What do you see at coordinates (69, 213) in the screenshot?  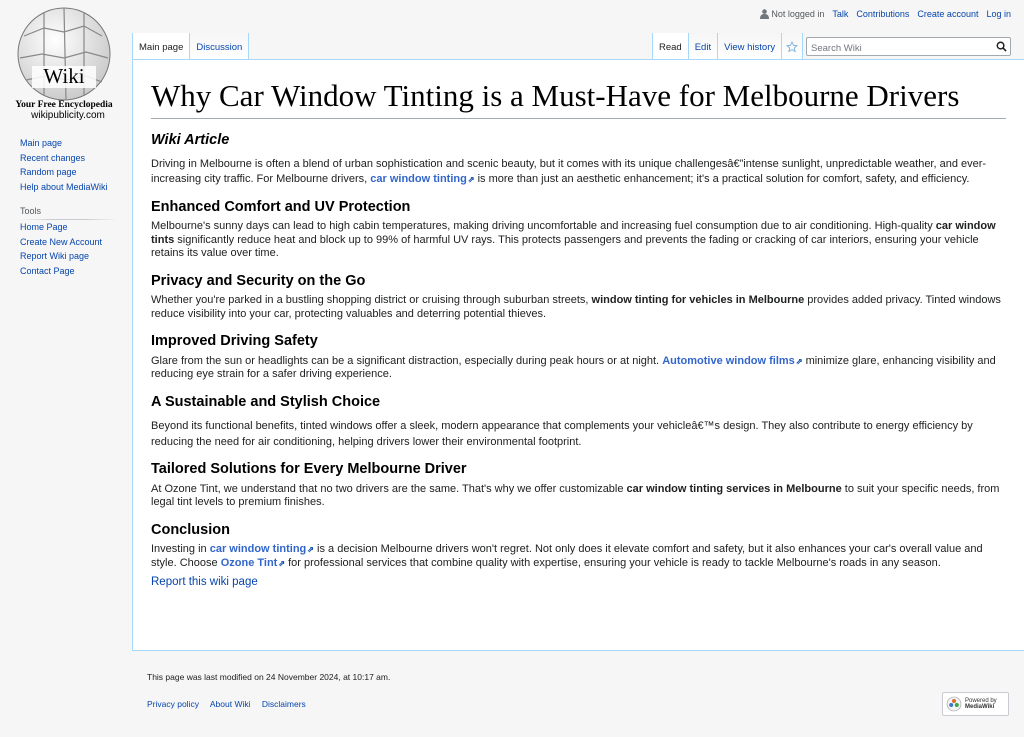 I see `tools-heading: Tools` at bounding box center [69, 213].